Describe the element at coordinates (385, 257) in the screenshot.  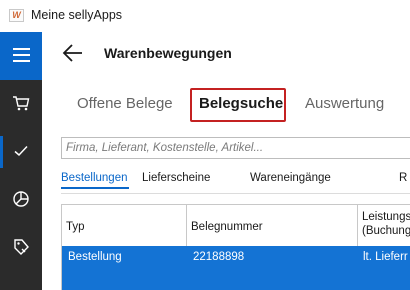
I see `cell-leistung: lt. Lieferr` at that location.